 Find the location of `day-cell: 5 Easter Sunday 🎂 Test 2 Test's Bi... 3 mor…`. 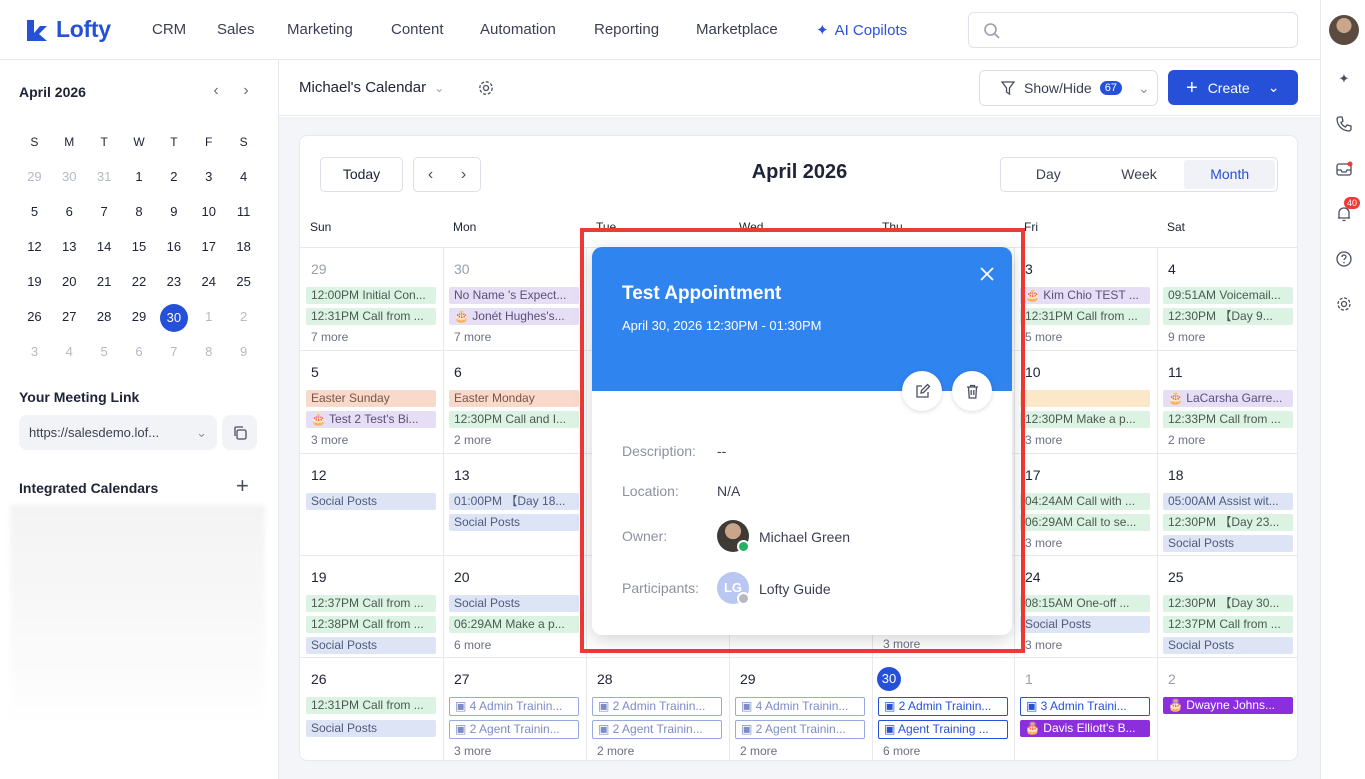

day-cell: 5 Easter Sunday 🎂 Test 2 Test's Bi... 3 mor… is located at coordinates (371, 401).